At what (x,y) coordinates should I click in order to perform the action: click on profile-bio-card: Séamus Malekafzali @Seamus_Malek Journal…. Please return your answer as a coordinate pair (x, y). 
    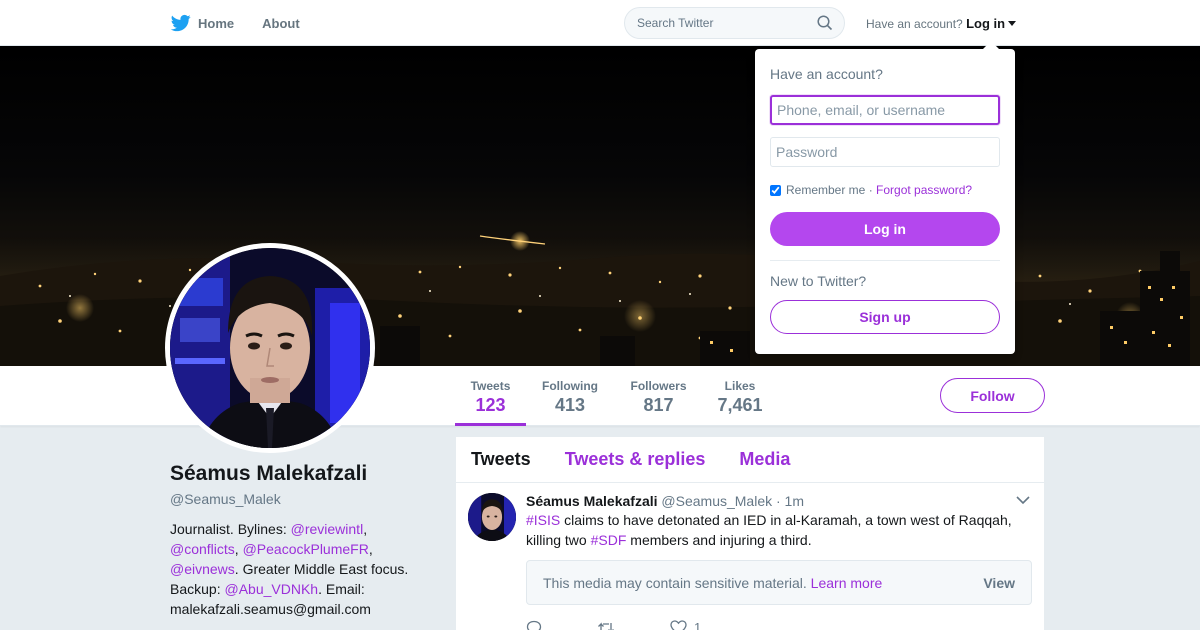
    Looking at the image, I should click on (300, 540).